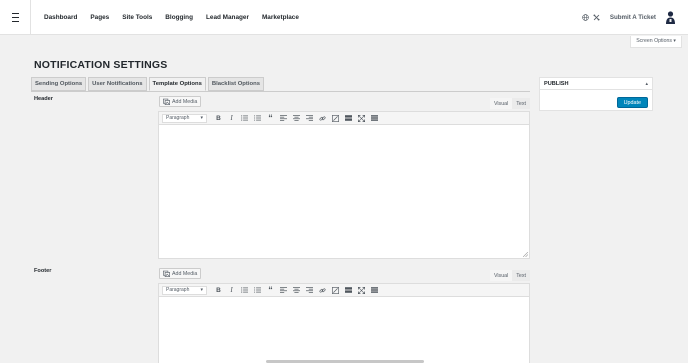  Describe the element at coordinates (521, 275) in the screenshot. I see `footer-text-tab: Text` at that location.